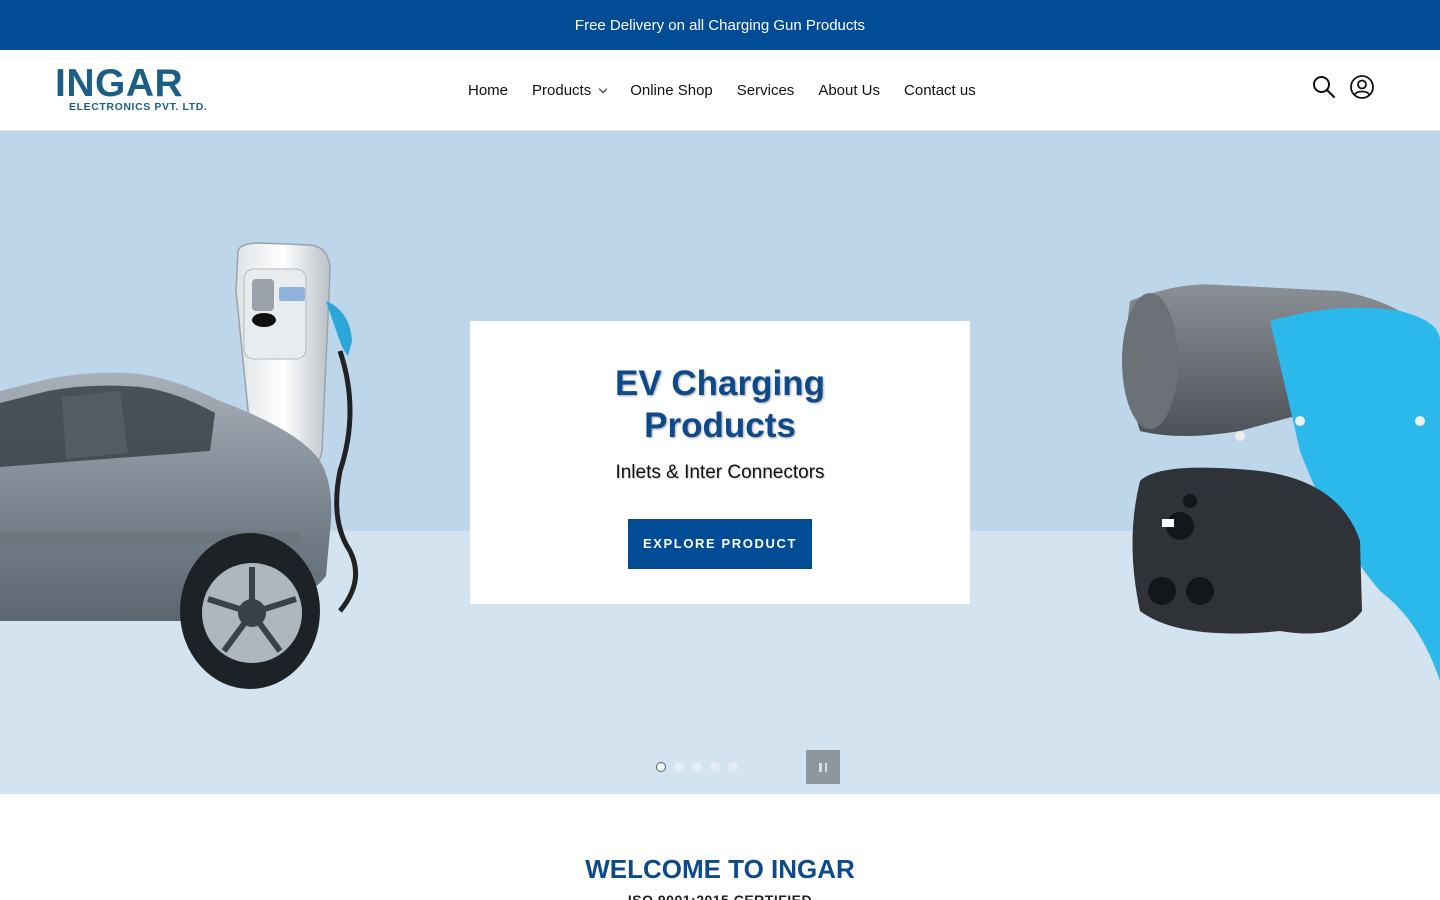  What do you see at coordinates (720, 472) in the screenshot?
I see `hero-subtitle: Inlets & Inter Connectors` at bounding box center [720, 472].